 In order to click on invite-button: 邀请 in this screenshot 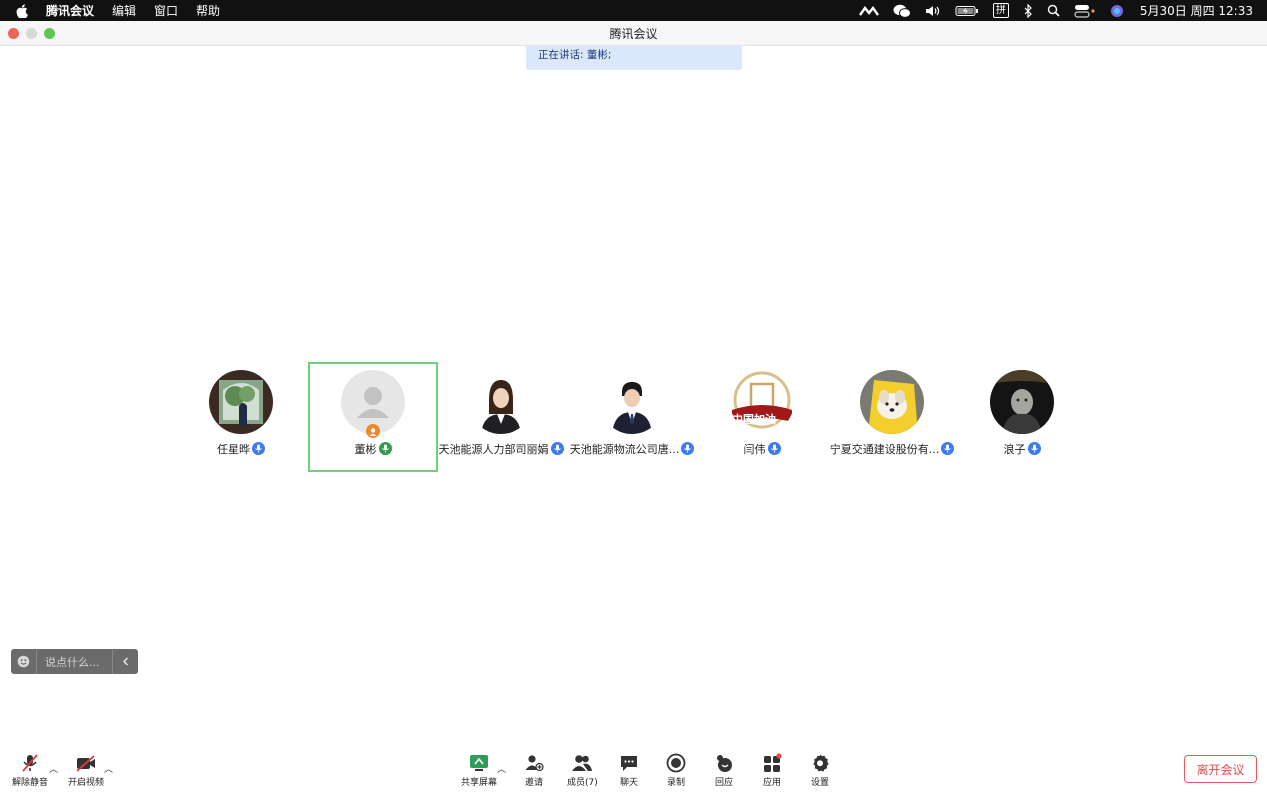, I will do `click(534, 770)`.